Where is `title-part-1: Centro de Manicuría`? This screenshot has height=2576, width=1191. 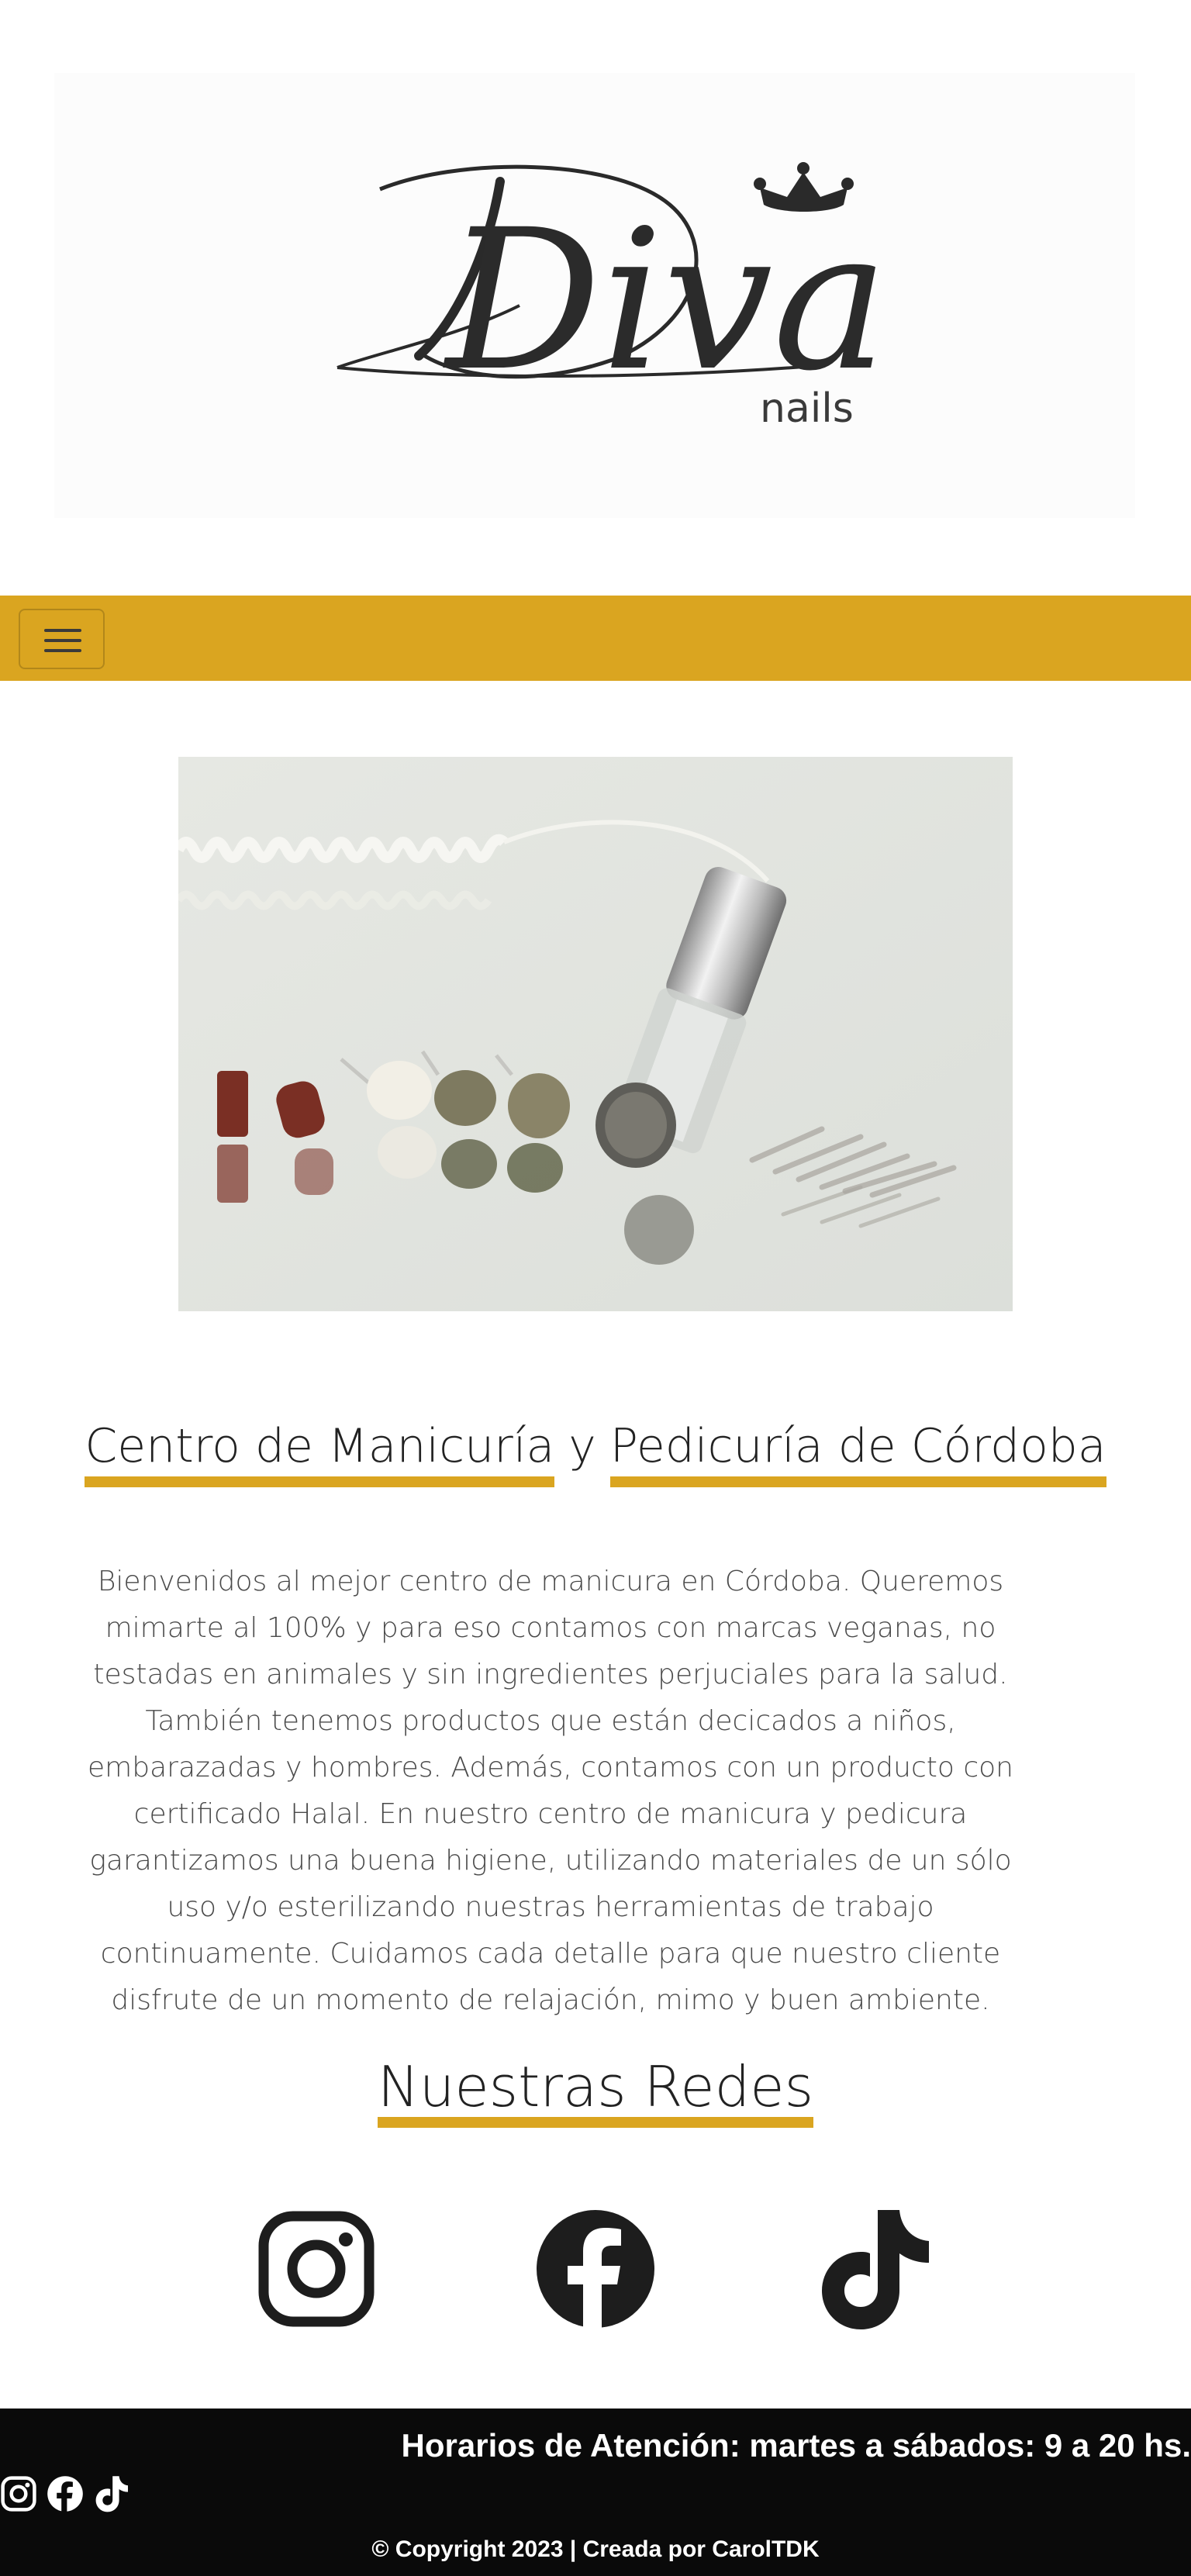
title-part-1: Centro de Manicuría is located at coordinates (320, 1452).